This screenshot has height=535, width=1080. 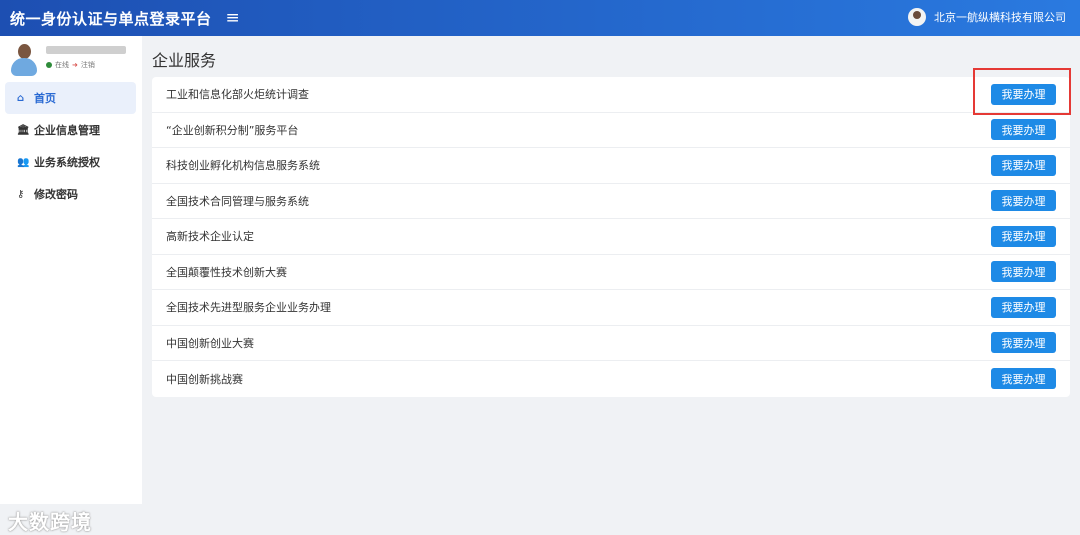 I want to click on service-name: 高新技术企业认定, so click(x=210, y=237).